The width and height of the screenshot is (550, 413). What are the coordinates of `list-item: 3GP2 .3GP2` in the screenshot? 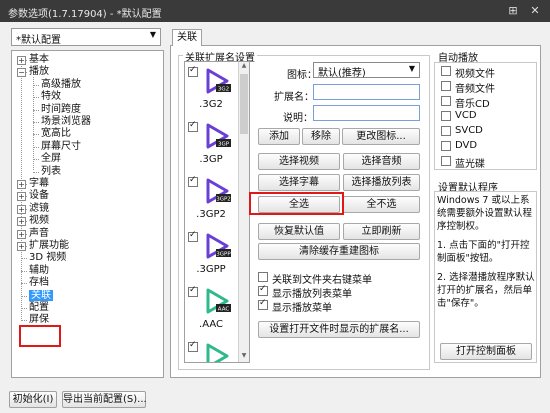 It's located at (211, 203).